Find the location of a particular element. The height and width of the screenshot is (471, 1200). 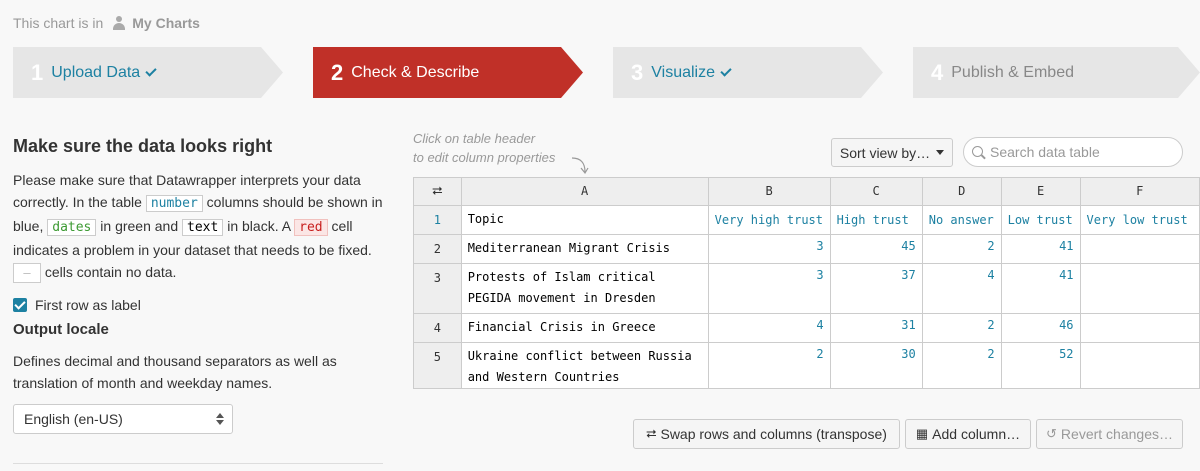

curved-arrow-icon is located at coordinates (580, 166).